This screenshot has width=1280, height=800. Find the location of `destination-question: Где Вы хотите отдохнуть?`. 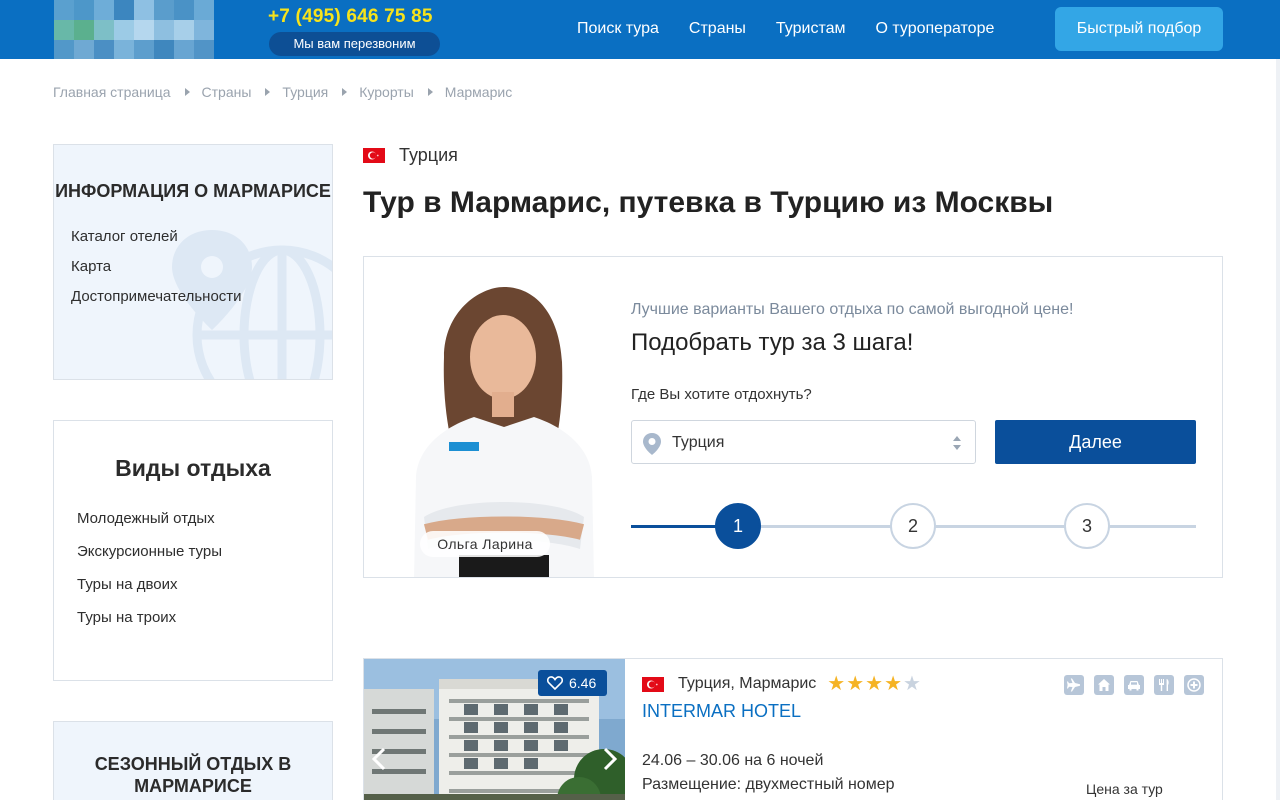

destination-question: Где Вы хотите отдохнуть? is located at coordinates (721, 394).